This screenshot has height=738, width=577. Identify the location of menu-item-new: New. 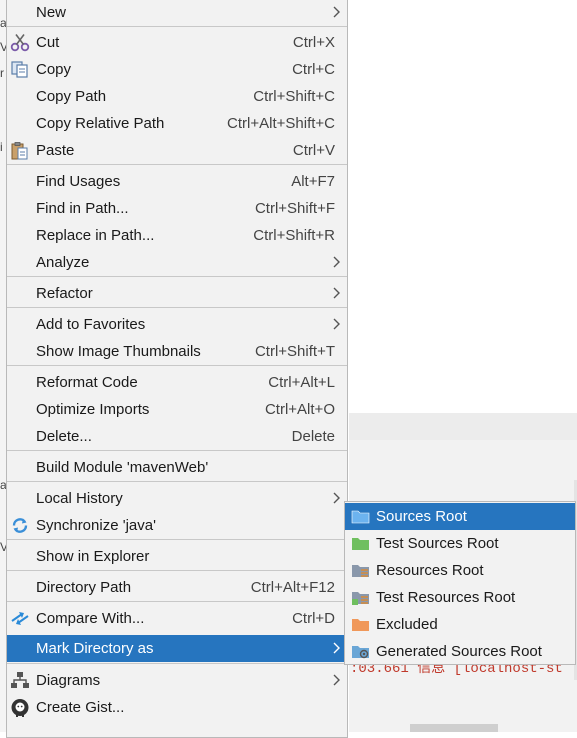
(177, 13).